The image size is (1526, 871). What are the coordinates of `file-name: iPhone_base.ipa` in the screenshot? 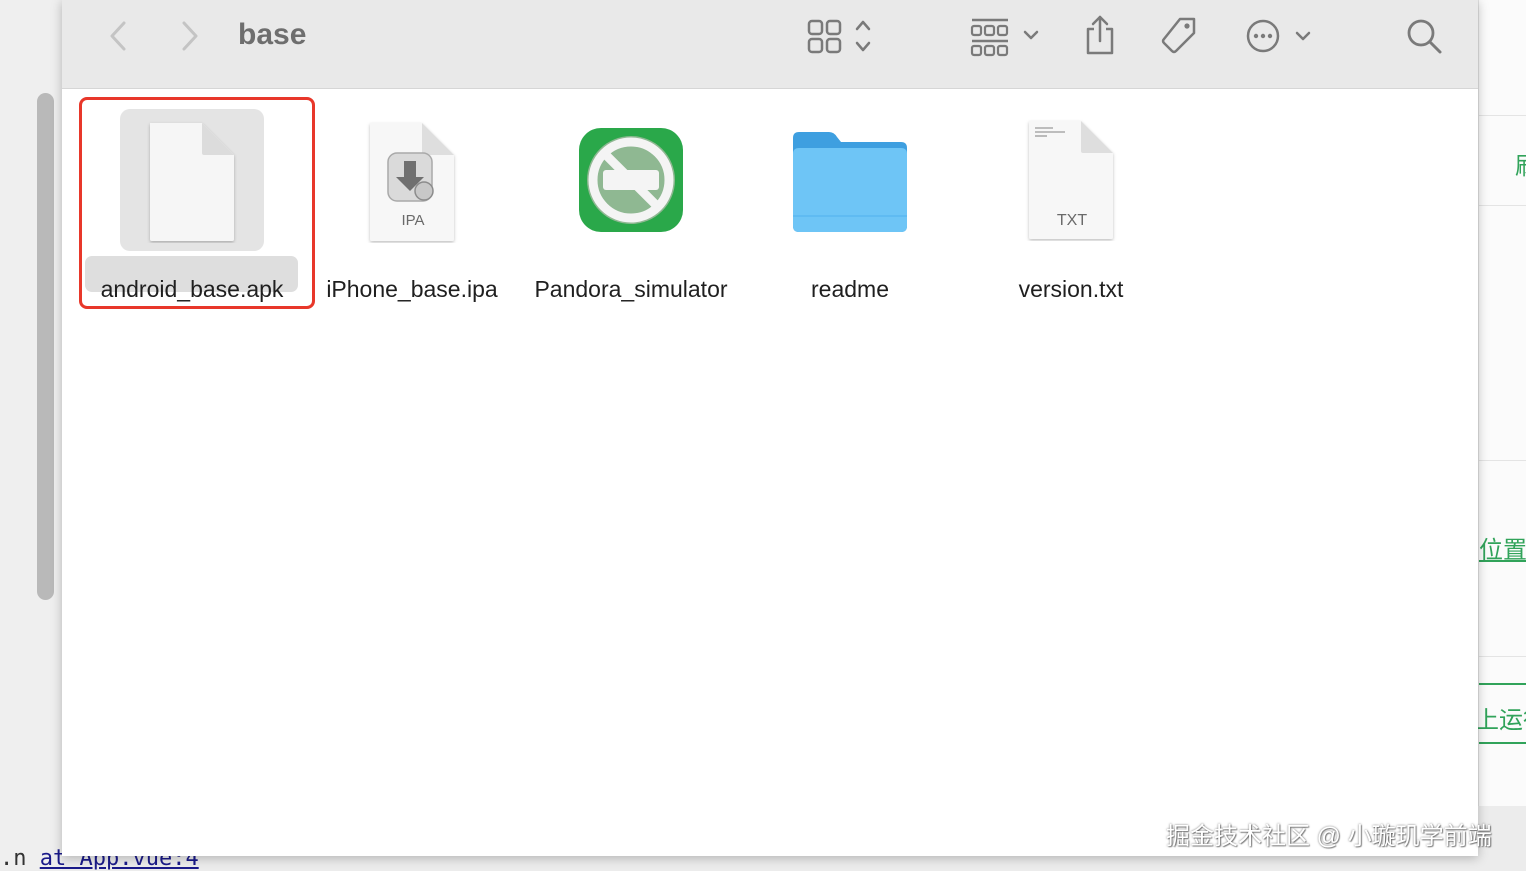 It's located at (412, 289).